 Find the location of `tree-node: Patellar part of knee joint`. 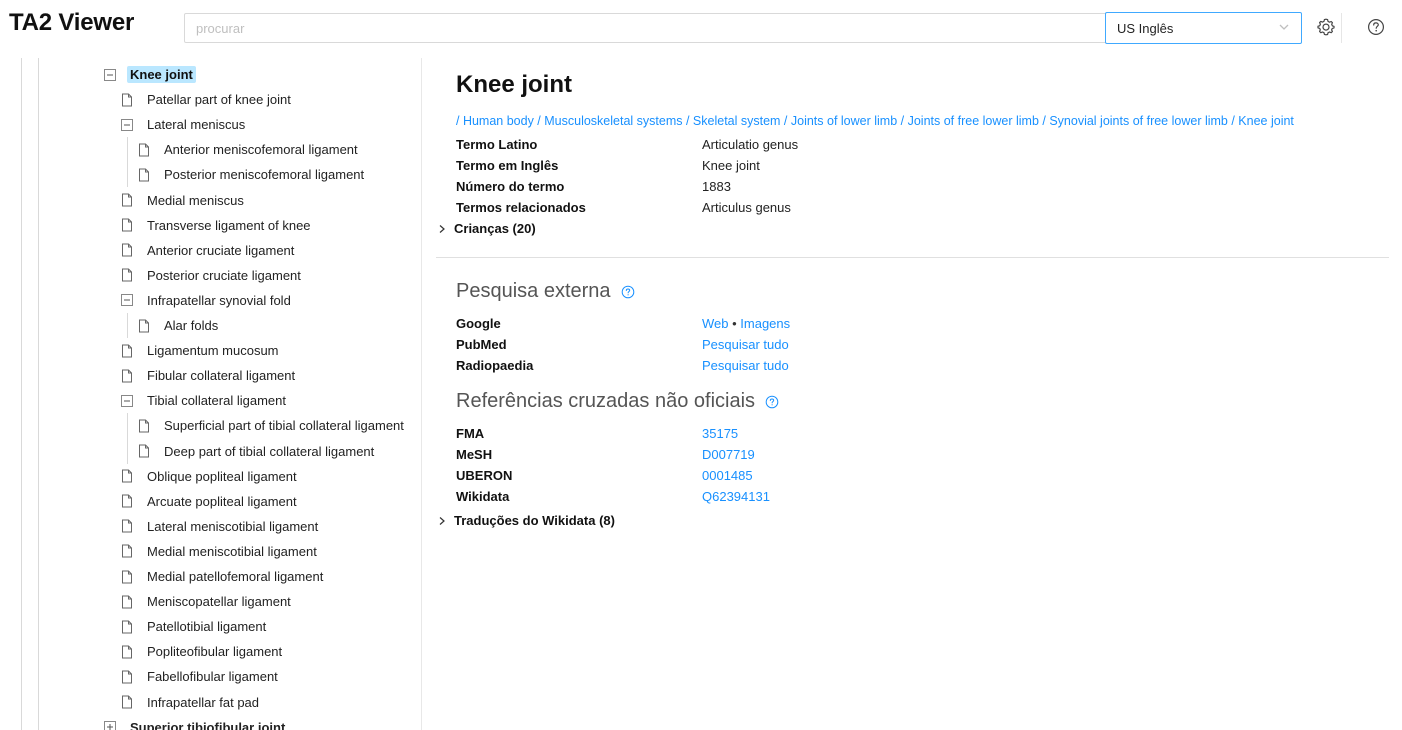

tree-node: Patellar part of knee joint is located at coordinates (207, 99).